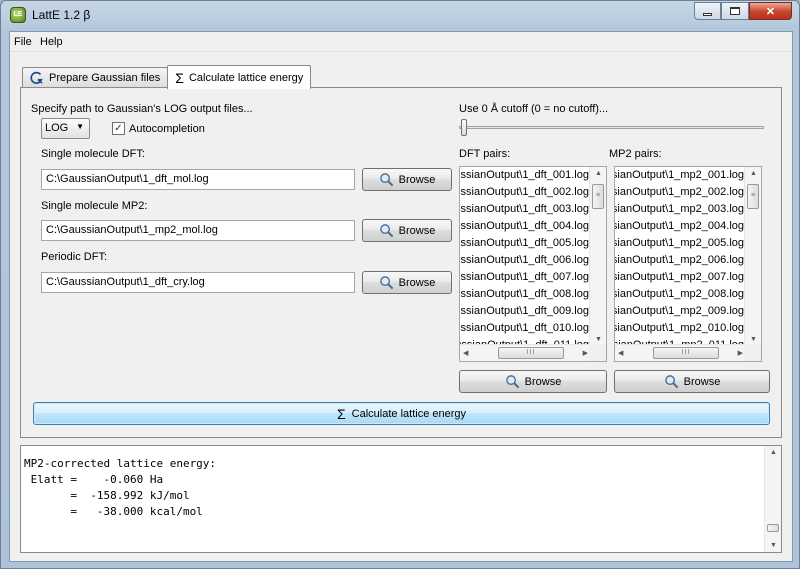  Describe the element at coordinates (707, 14) in the screenshot. I see `minimize-icon` at that location.